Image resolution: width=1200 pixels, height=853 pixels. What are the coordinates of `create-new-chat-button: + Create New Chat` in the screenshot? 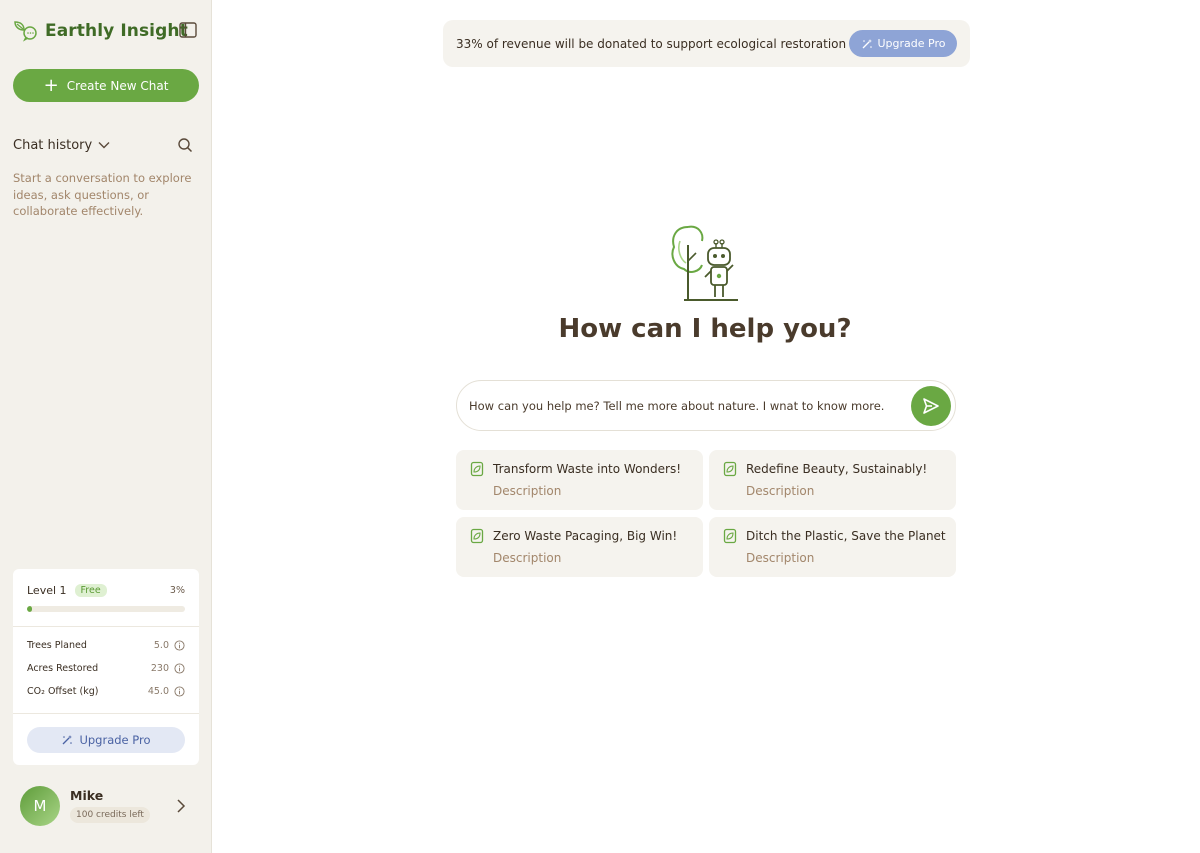 It's located at (106, 85).